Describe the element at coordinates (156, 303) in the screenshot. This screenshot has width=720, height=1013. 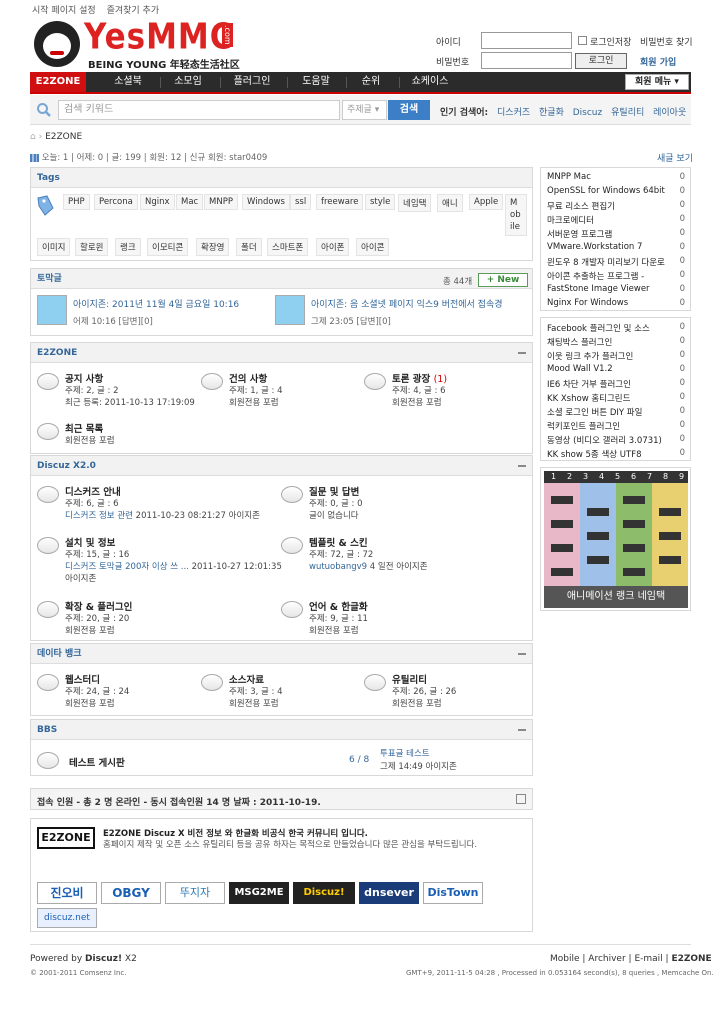
I see `short-post-title: 아이지존: 2011년 11월 4일 금요일 10:16` at that location.